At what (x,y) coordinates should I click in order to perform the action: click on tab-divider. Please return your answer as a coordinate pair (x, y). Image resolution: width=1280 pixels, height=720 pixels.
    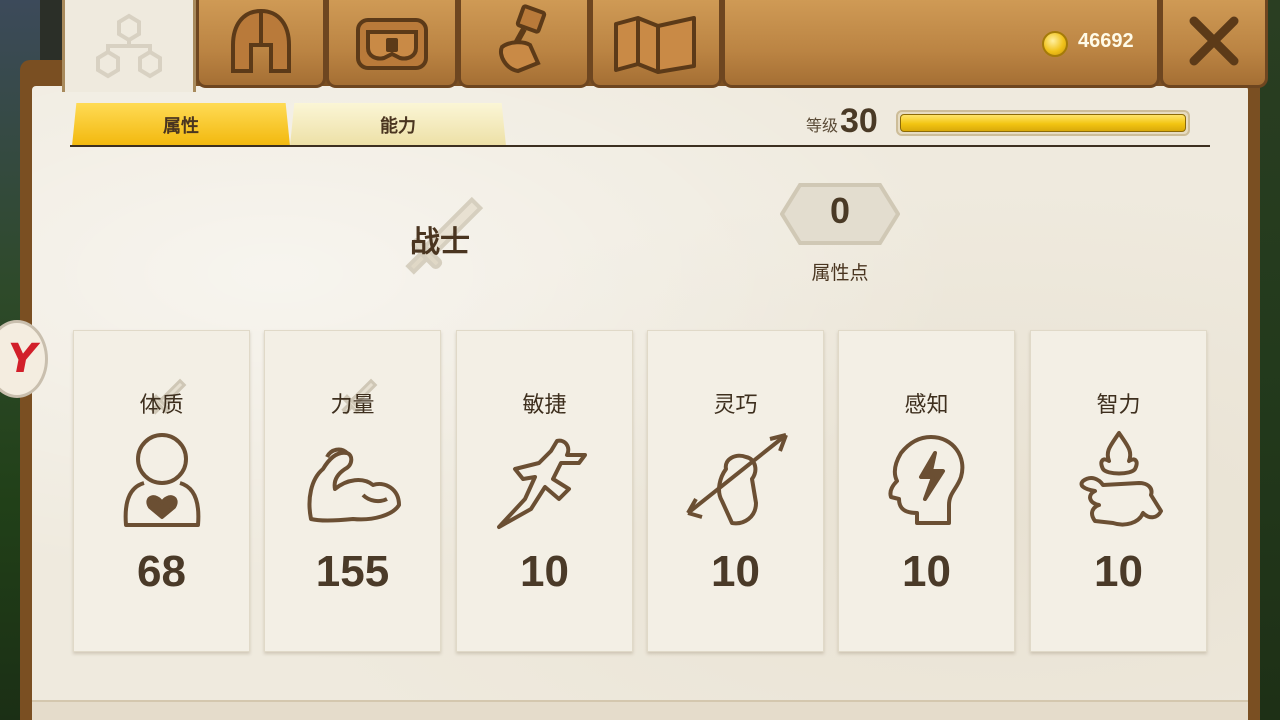
    Looking at the image, I should click on (640, 146).